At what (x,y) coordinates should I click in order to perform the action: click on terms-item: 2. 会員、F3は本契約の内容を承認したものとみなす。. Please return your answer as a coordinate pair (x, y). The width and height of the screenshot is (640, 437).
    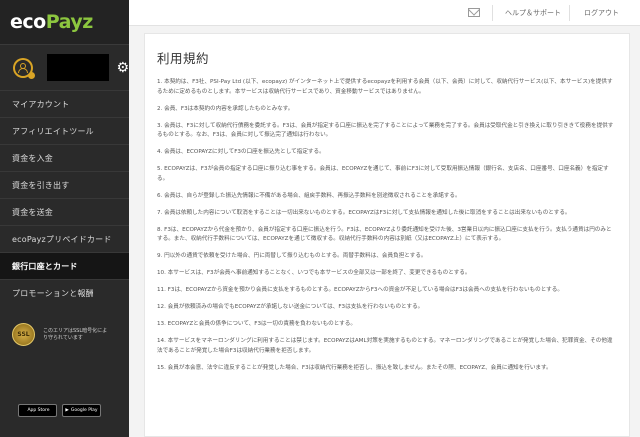
    Looking at the image, I should click on (225, 108).